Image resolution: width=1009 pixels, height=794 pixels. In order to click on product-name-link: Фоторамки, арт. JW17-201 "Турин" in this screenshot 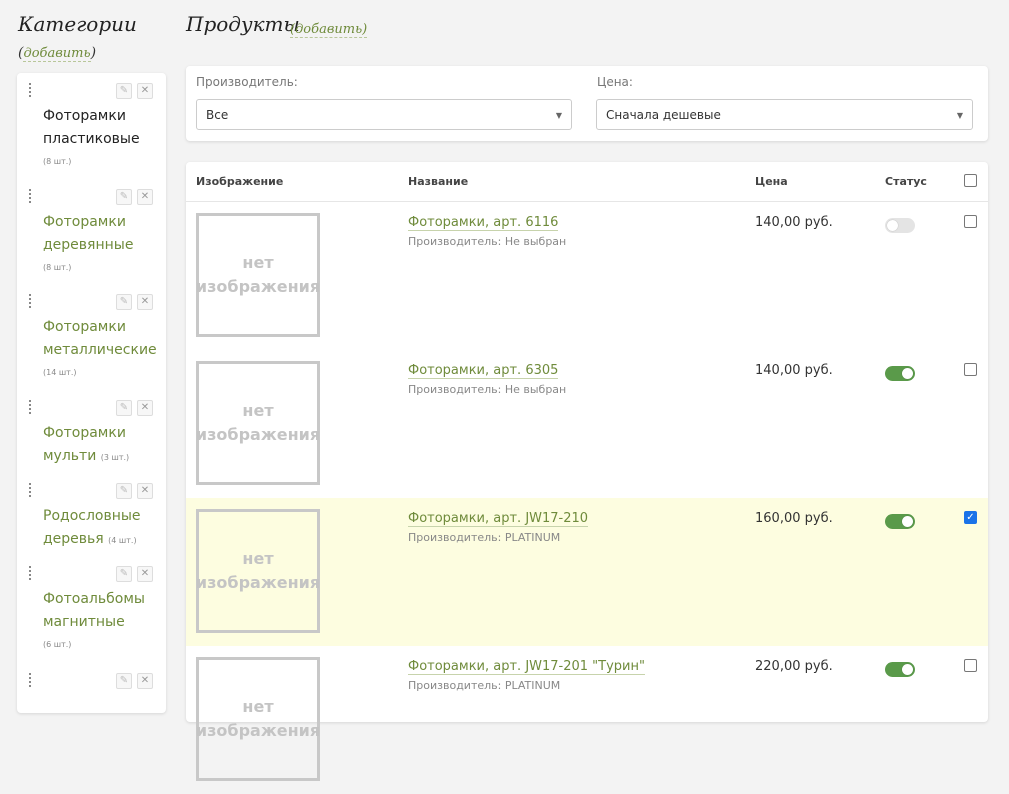, I will do `click(526, 667)`.